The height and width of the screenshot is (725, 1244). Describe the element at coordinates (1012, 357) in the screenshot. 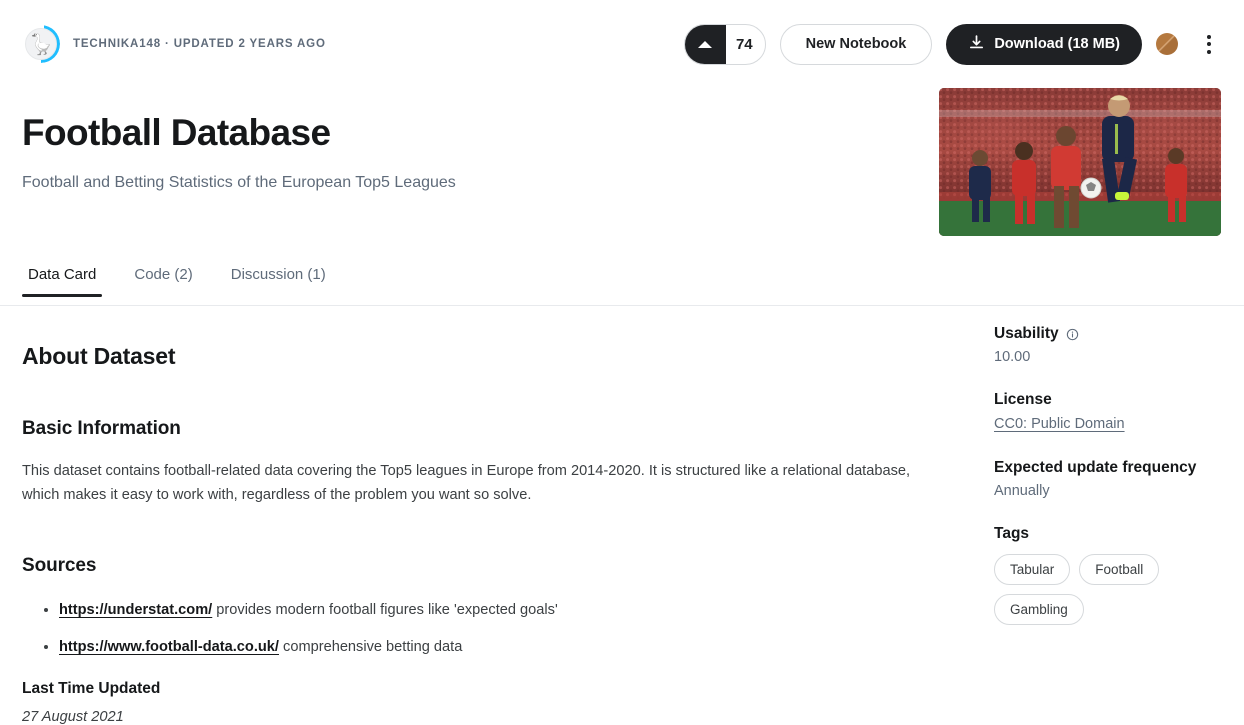

I see `usability-value: 10.00` at that location.